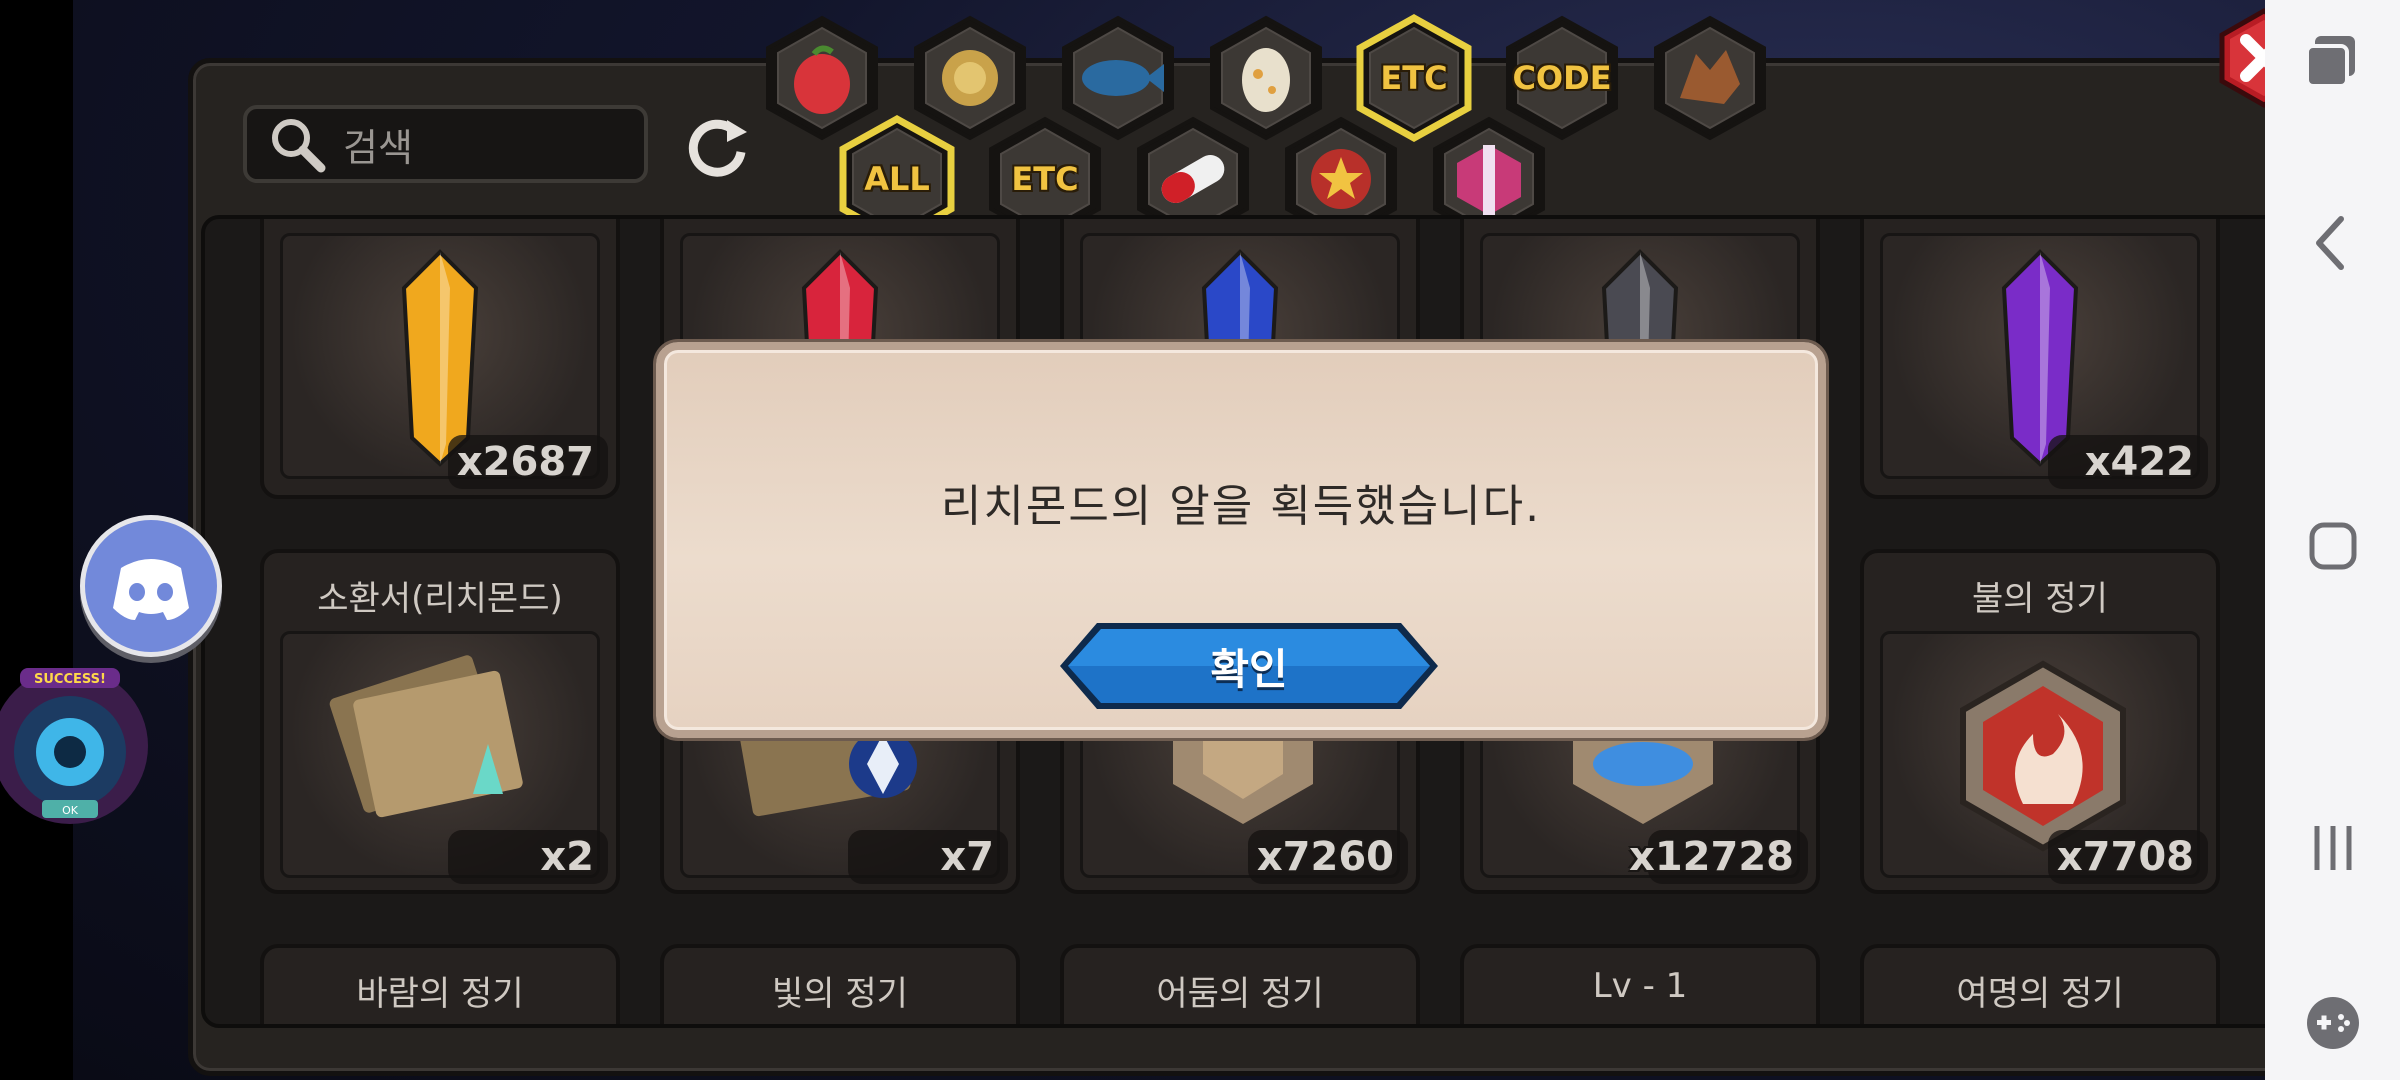 This screenshot has width=2400, height=1080. I want to click on recent-windows-icon, so click(2333, 60).